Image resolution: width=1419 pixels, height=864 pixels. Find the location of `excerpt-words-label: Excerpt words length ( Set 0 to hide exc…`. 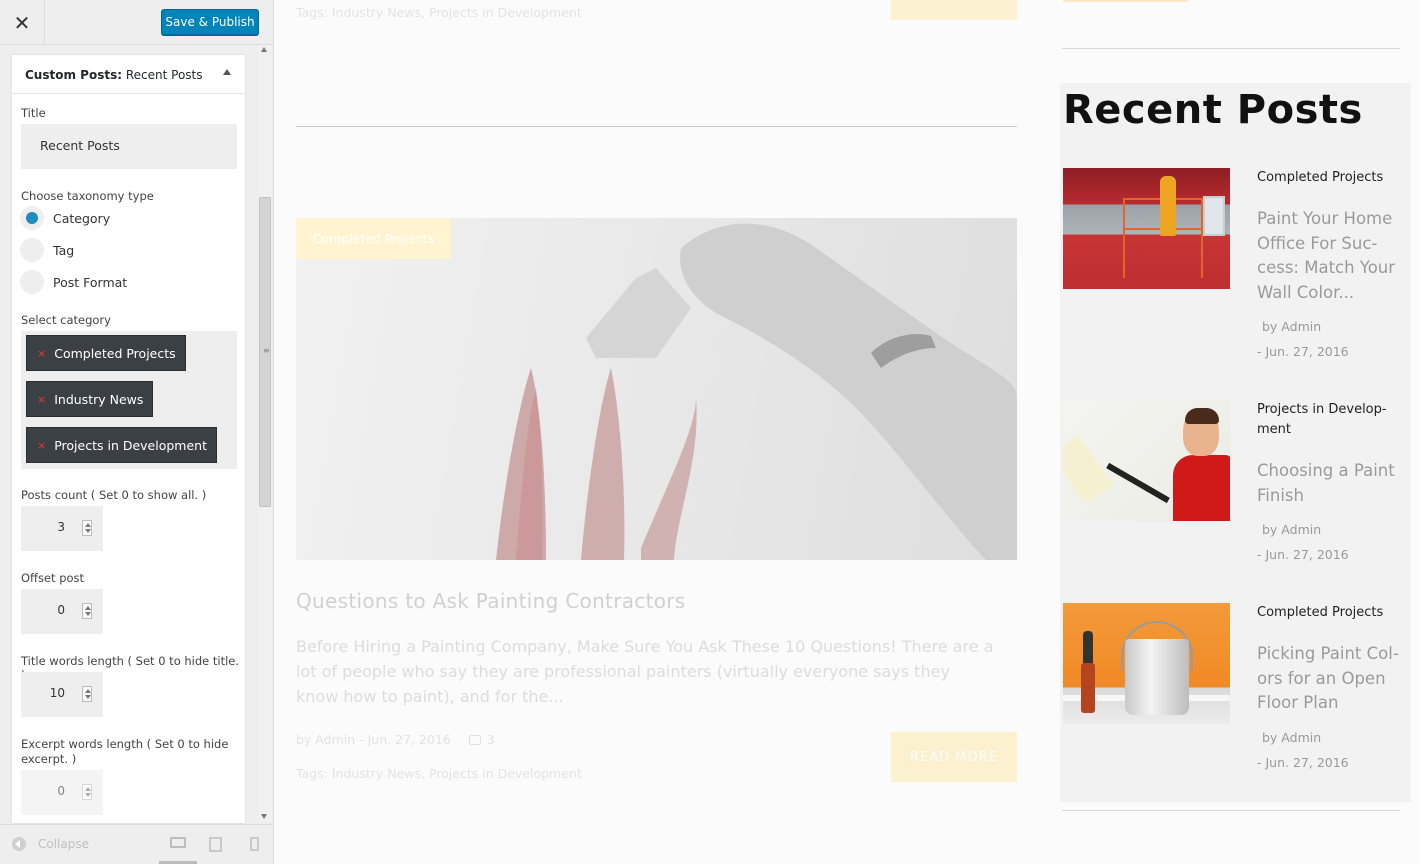

excerpt-words-label: Excerpt words length ( Set 0 to hide exc… is located at coordinates (125, 751).